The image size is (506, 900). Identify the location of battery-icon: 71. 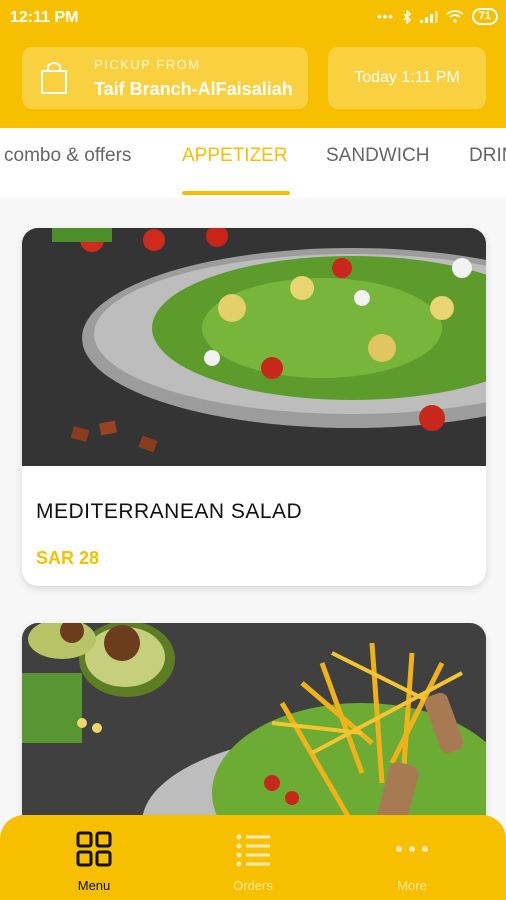
(484, 16).